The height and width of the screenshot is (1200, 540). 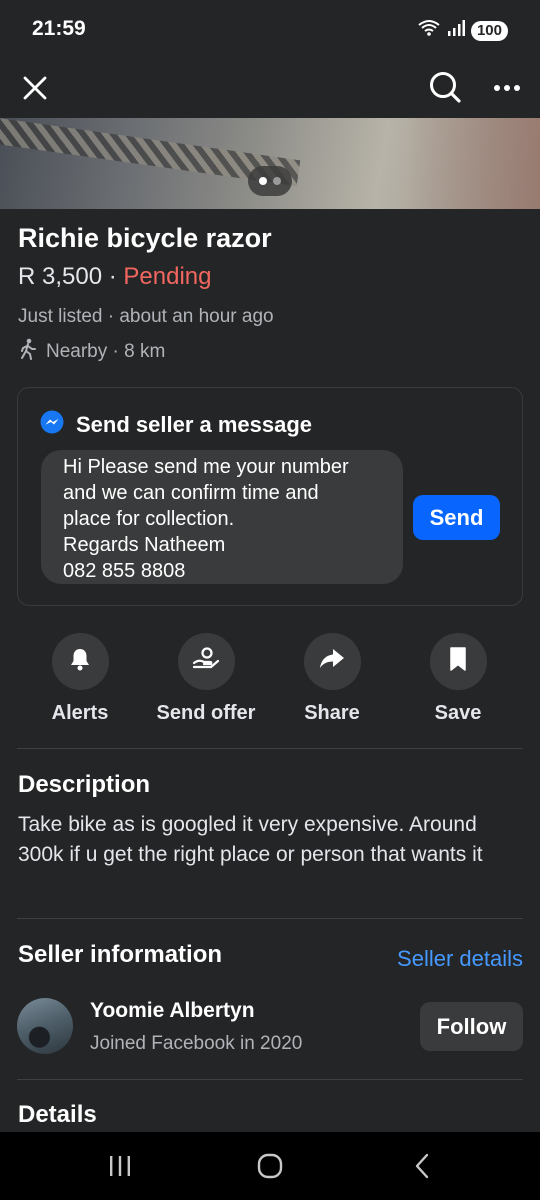 What do you see at coordinates (332, 713) in the screenshot?
I see `share-label: Share` at bounding box center [332, 713].